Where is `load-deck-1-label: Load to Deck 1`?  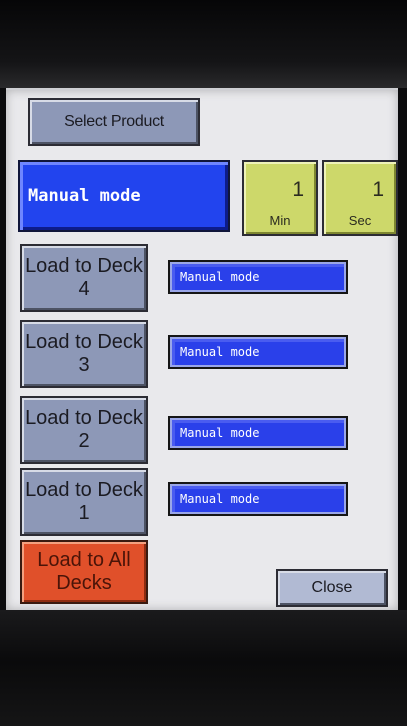 load-deck-1-label: Load to Deck 1 is located at coordinates (84, 501).